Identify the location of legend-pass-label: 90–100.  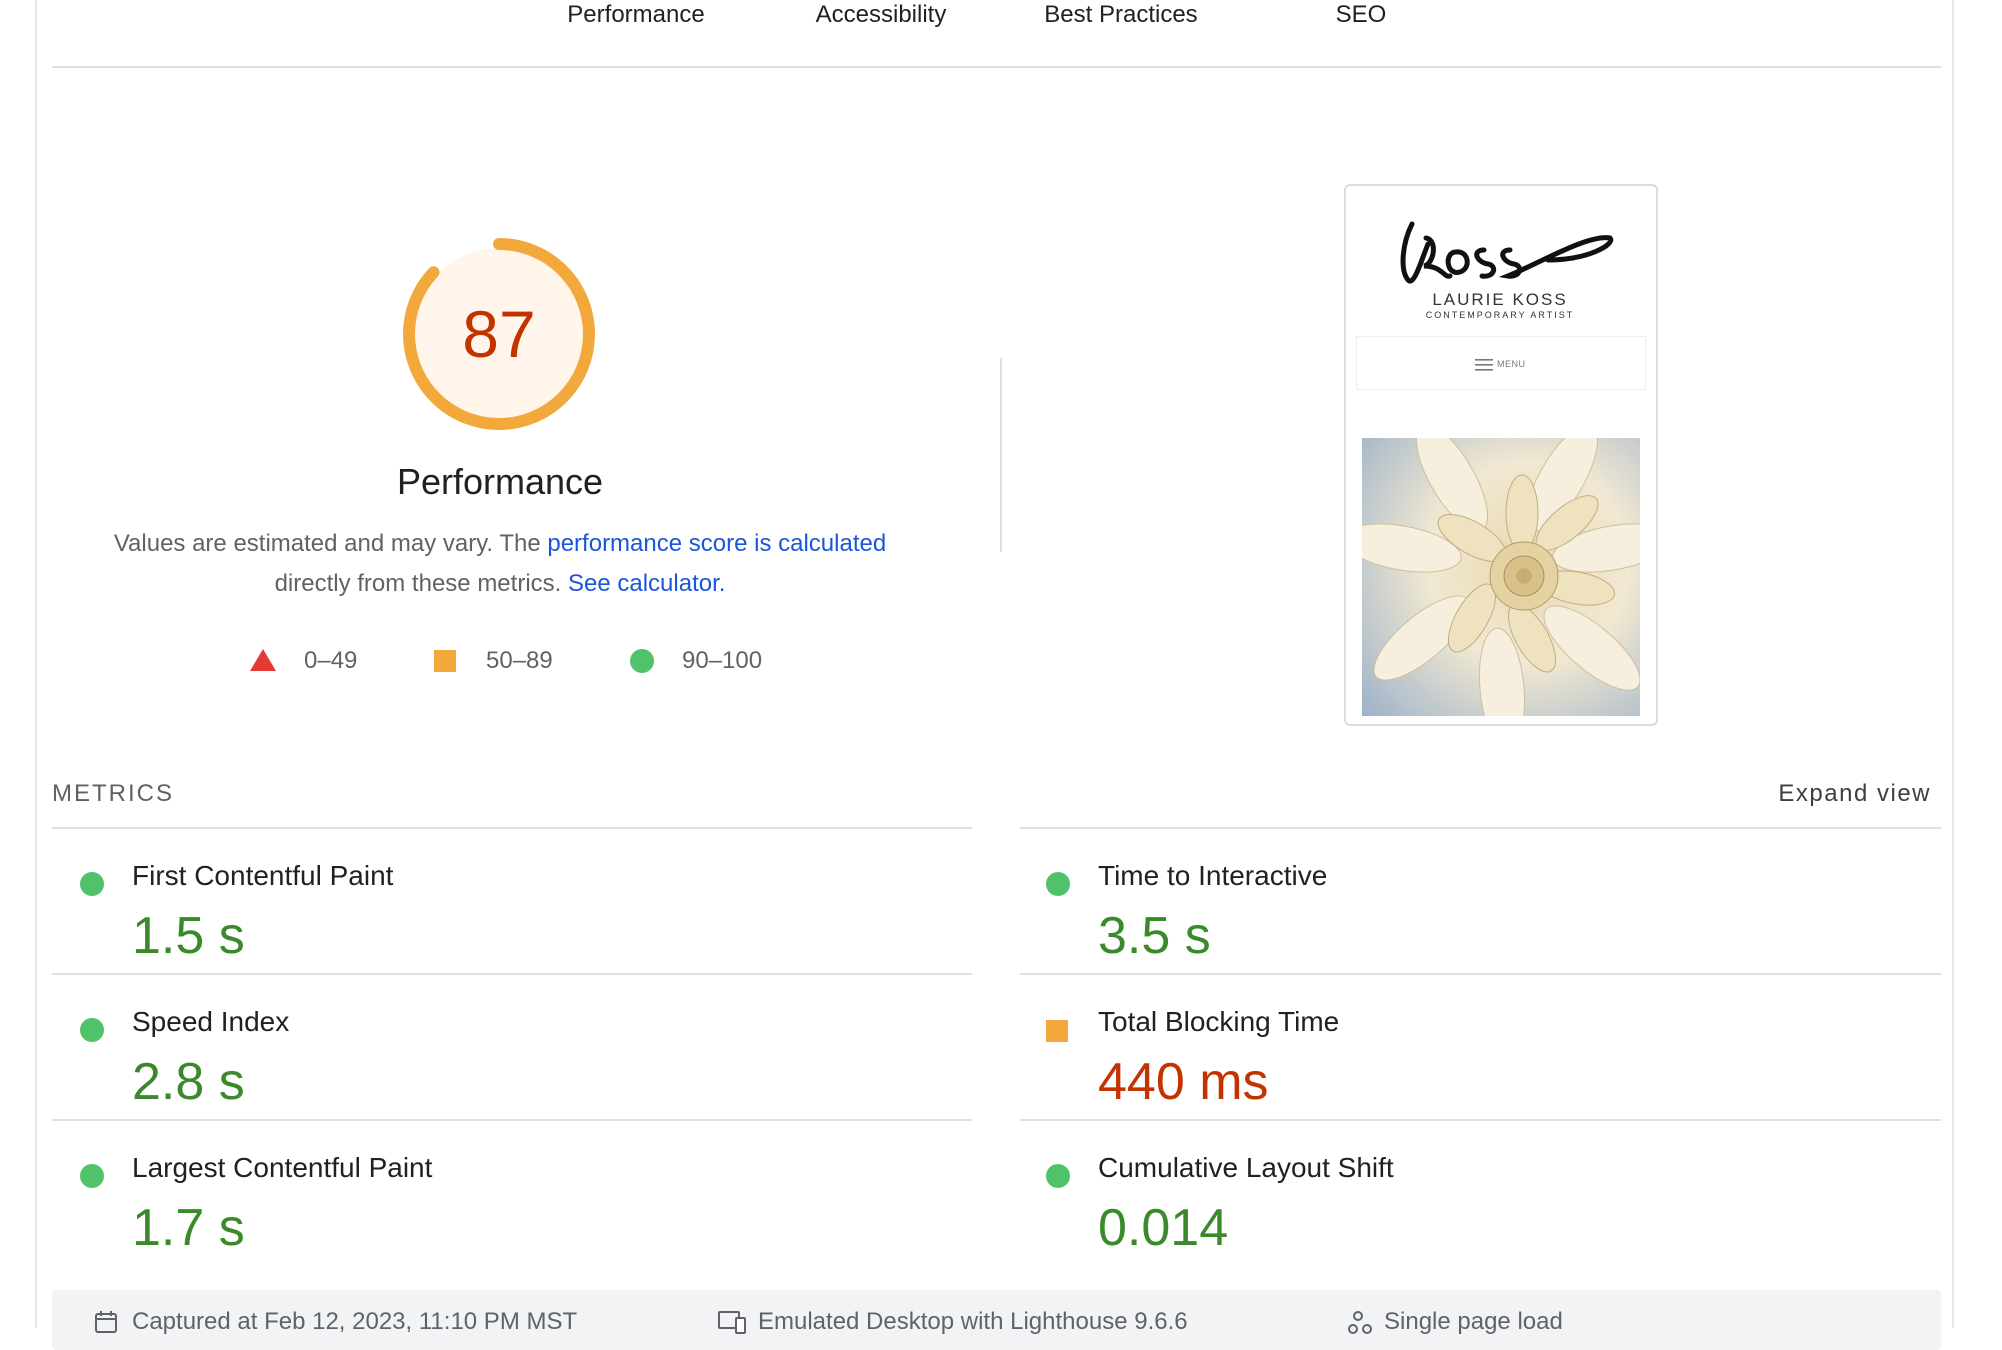
(722, 660).